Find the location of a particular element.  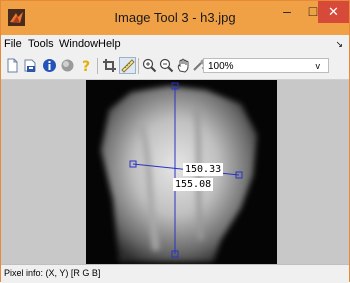

save-icon is located at coordinates (30, 65).